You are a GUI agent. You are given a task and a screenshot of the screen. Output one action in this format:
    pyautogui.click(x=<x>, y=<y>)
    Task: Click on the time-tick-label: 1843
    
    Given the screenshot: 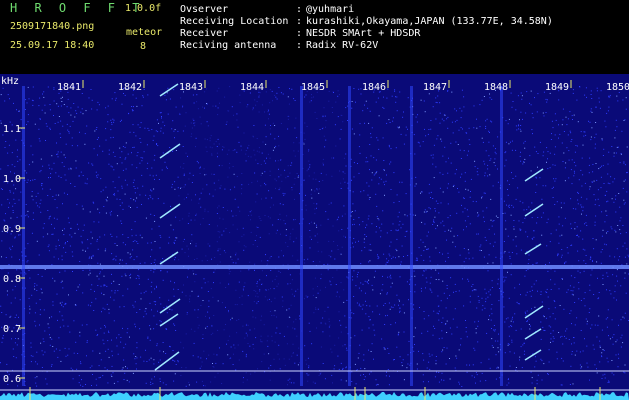 What is the action you would take?
    pyautogui.click(x=191, y=87)
    